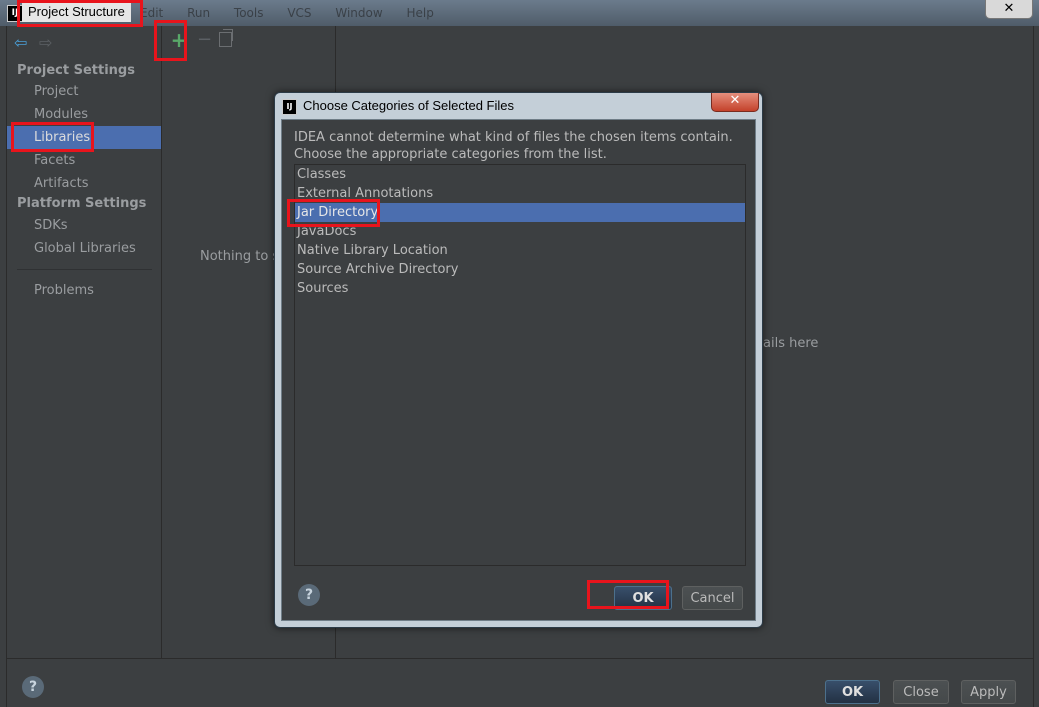  I want to click on category-item-sources: Sources, so click(520, 288).